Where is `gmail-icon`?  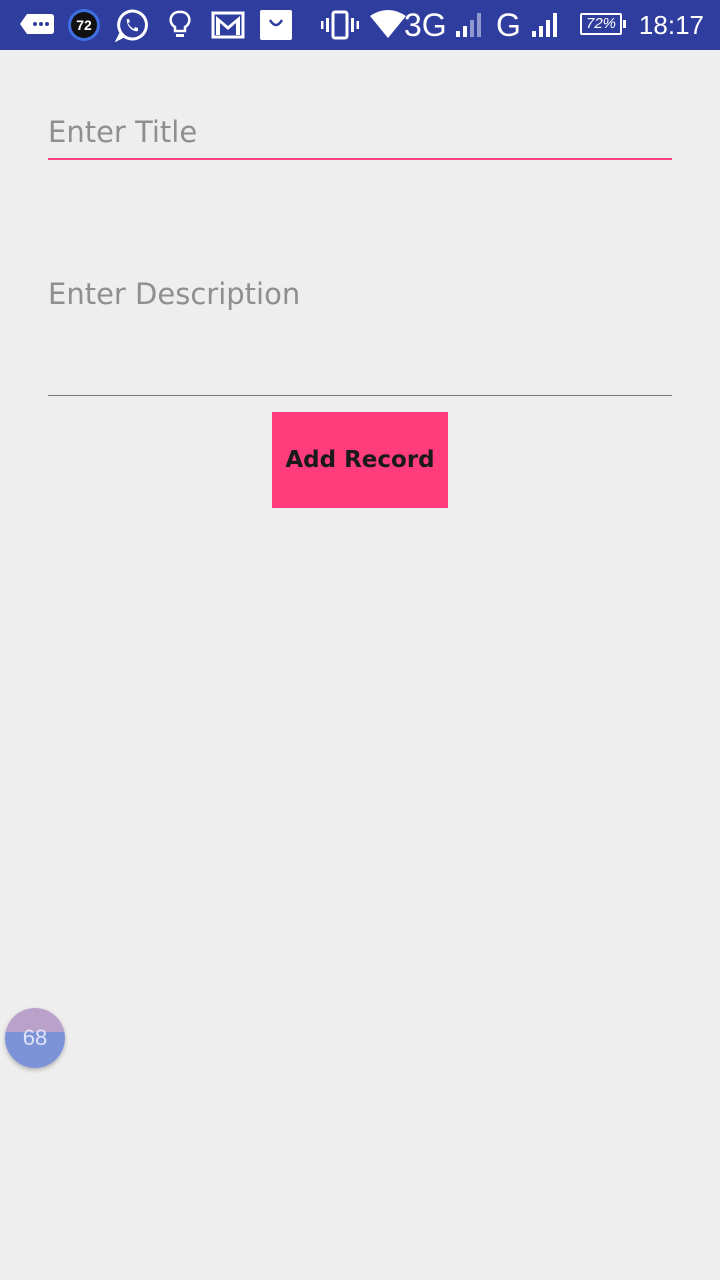
gmail-icon is located at coordinates (228, 25).